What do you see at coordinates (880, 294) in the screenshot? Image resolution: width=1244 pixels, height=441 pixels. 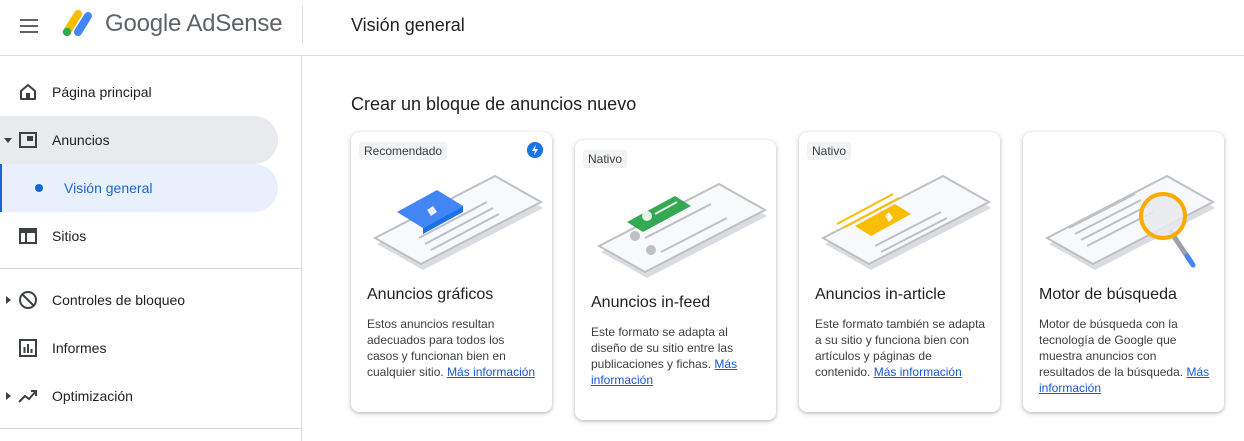 I see `card-title: Anuncios in-article` at bounding box center [880, 294].